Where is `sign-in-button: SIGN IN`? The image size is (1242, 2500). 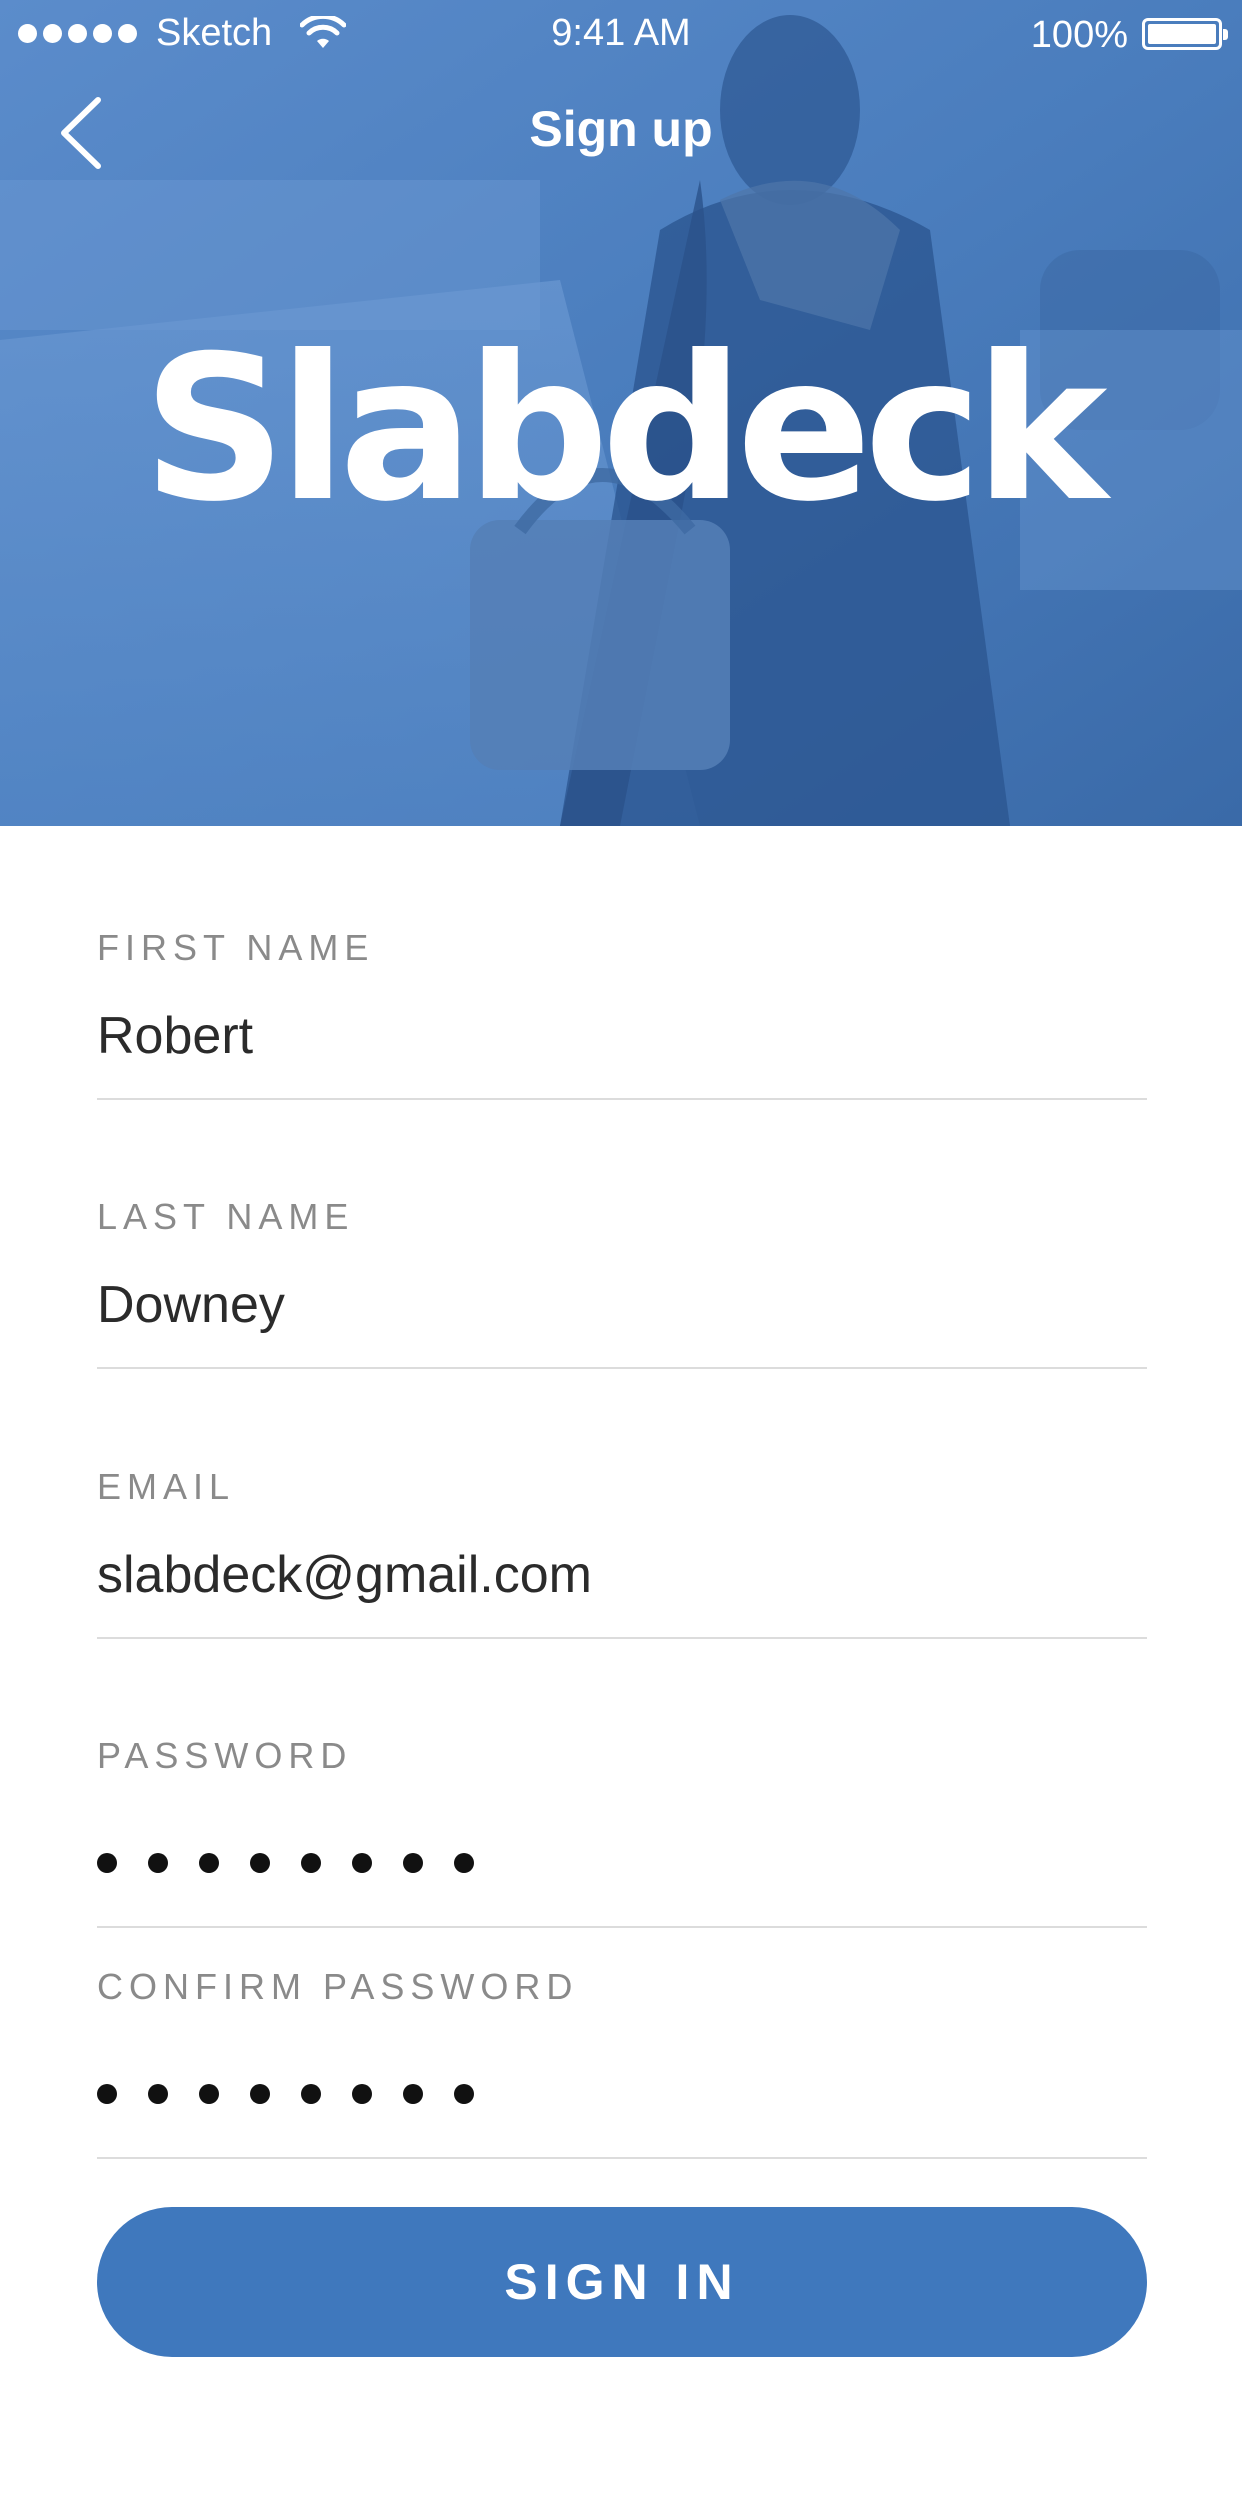 sign-in-button: SIGN IN is located at coordinates (622, 2282).